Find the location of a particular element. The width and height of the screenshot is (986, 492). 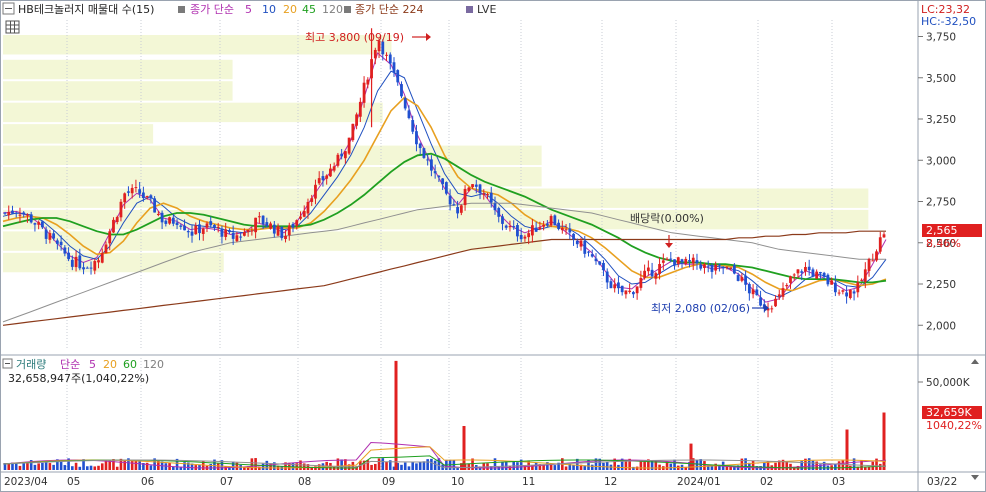

ma-legend-marker is located at coordinates (181, 9).